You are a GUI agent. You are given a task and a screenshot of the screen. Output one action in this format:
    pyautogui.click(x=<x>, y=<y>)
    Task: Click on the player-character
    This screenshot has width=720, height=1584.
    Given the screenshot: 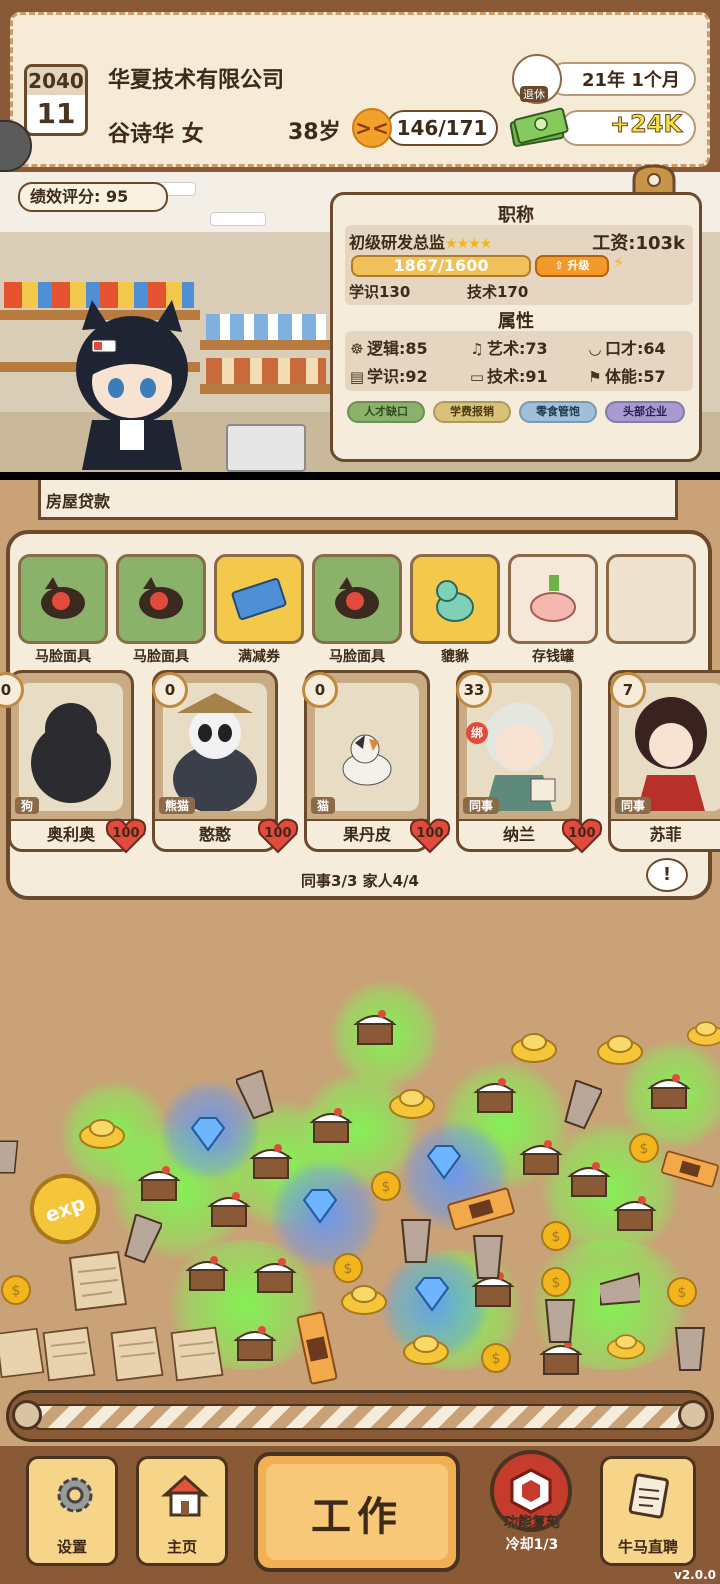 What is the action you would take?
    pyautogui.click(x=132, y=385)
    